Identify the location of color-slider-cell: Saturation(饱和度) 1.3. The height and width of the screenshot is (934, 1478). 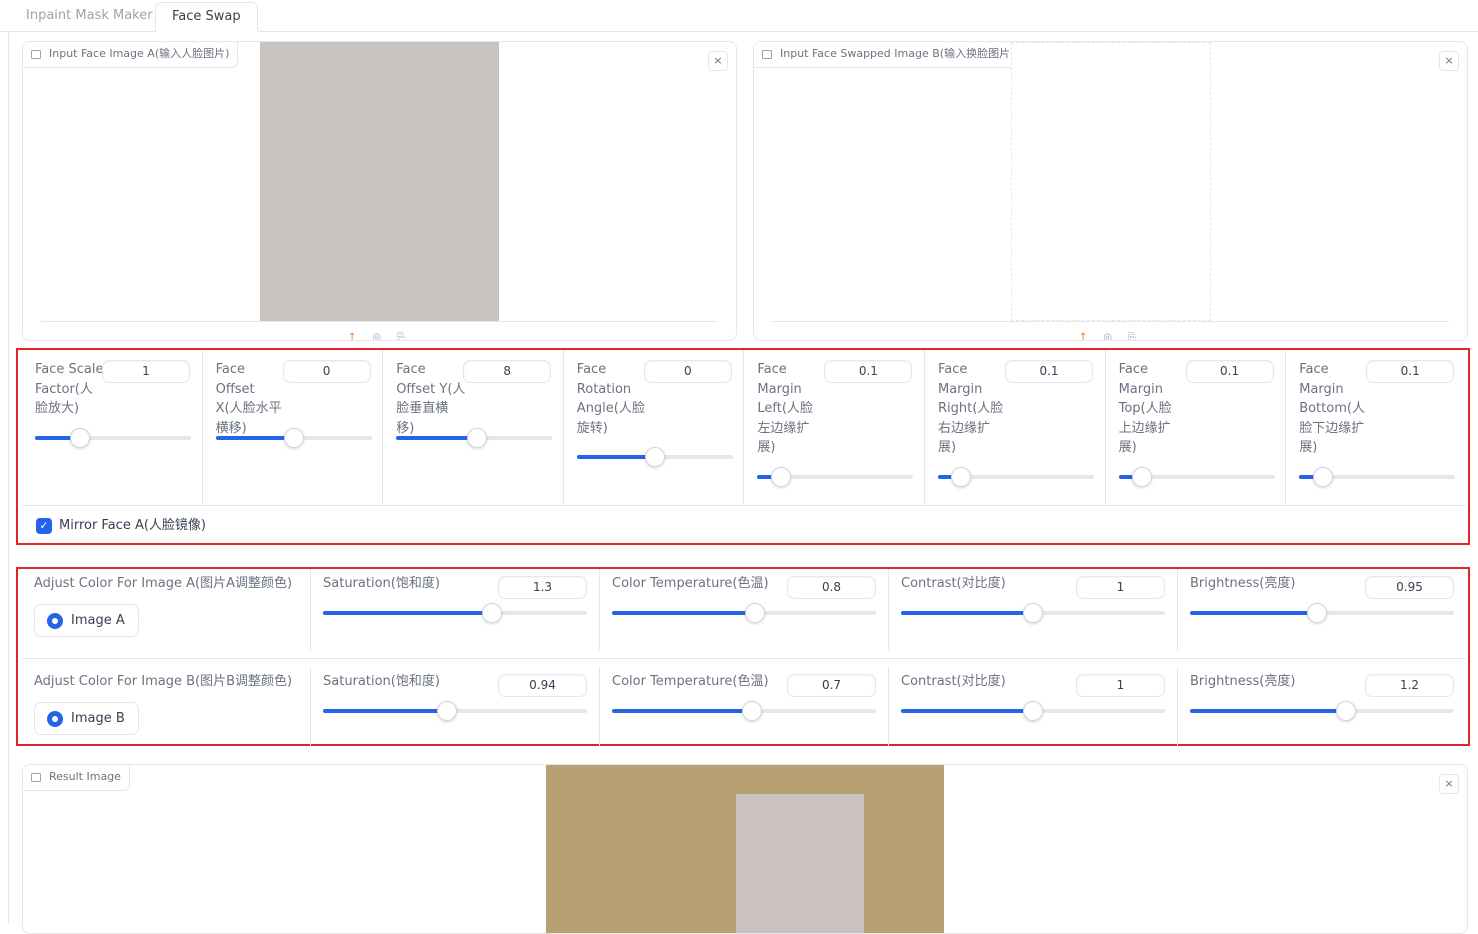
(454, 609).